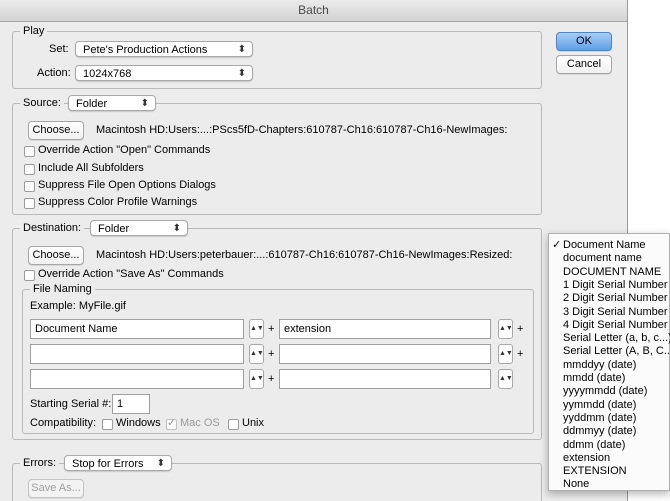 This screenshot has width=670, height=501. What do you see at coordinates (29, 275) in the screenshot?
I see `override-save-as-checkbox` at bounding box center [29, 275].